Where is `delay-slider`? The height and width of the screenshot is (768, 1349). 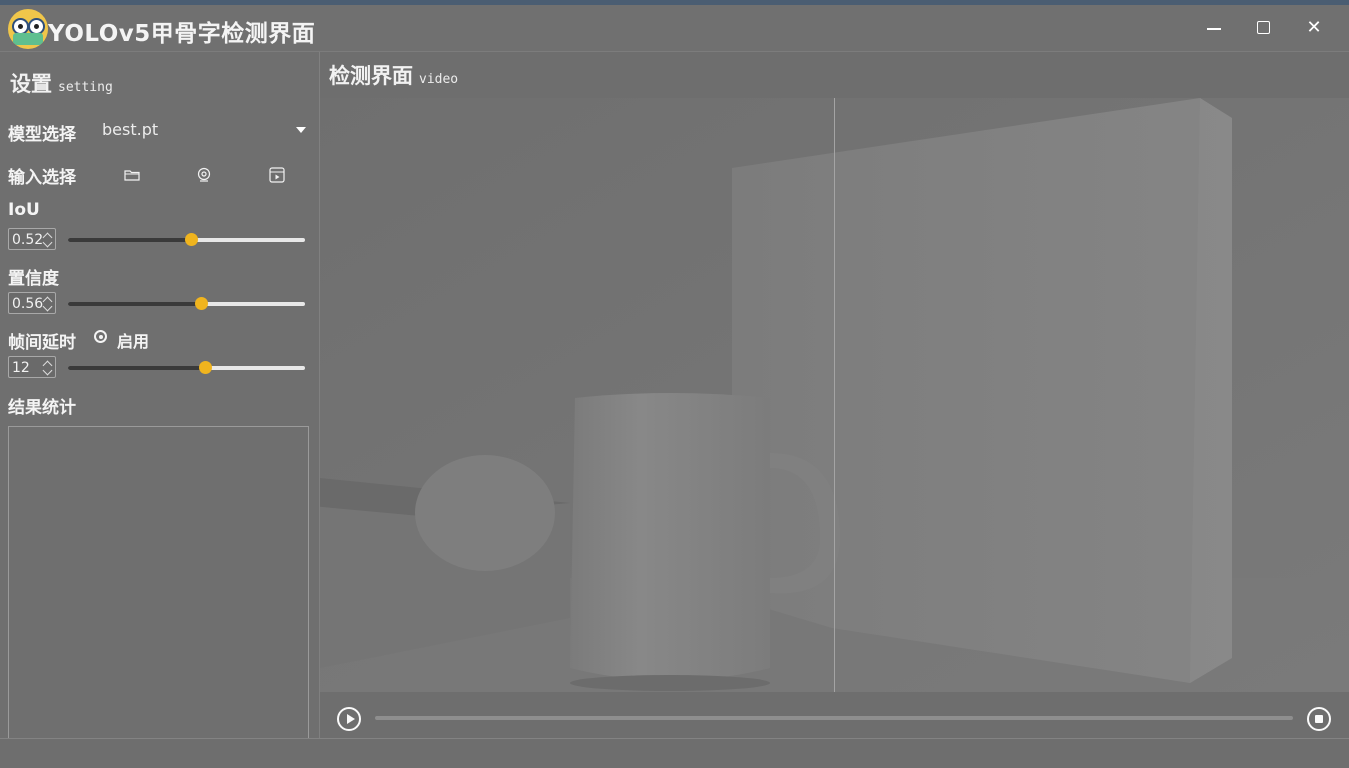
delay-slider is located at coordinates (186, 367).